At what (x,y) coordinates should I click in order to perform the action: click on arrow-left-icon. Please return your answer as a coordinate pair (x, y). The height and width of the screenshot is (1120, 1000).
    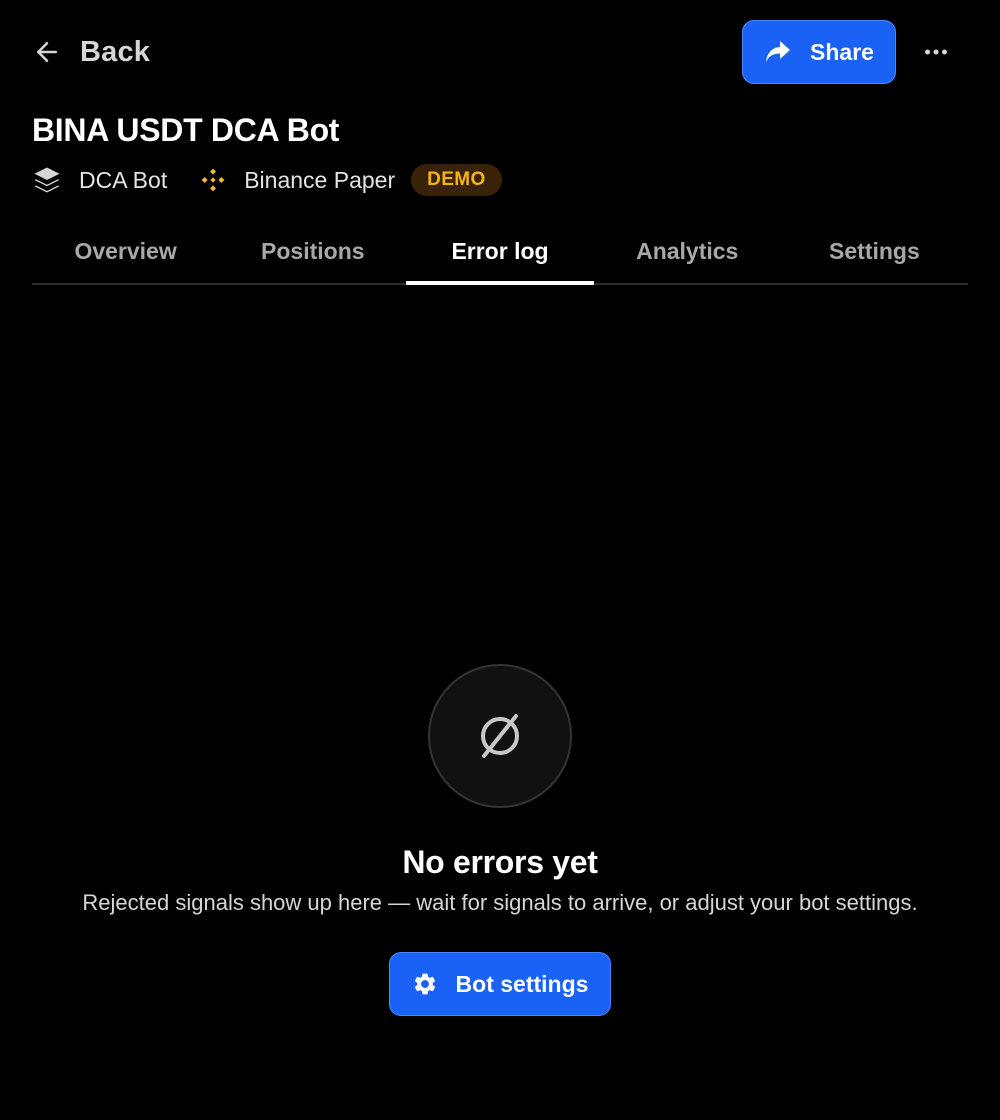
    Looking at the image, I should click on (47, 52).